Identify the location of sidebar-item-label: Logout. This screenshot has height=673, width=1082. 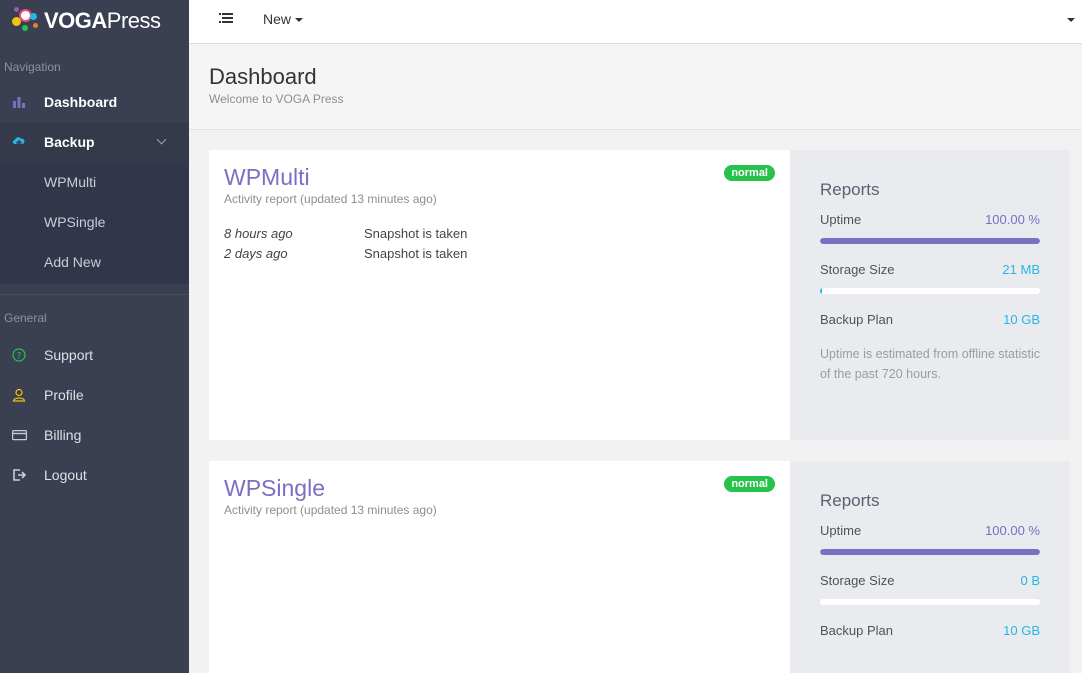
(65, 475).